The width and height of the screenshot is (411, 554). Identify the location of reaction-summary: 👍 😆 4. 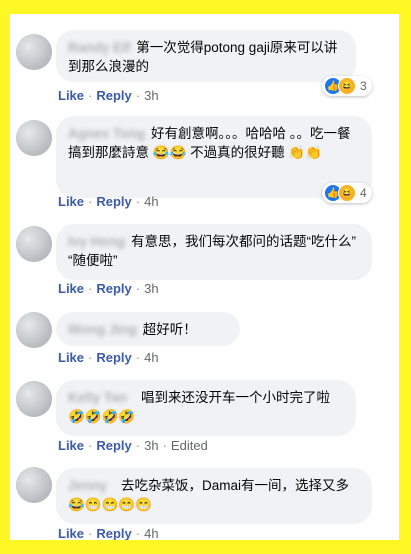
(347, 193).